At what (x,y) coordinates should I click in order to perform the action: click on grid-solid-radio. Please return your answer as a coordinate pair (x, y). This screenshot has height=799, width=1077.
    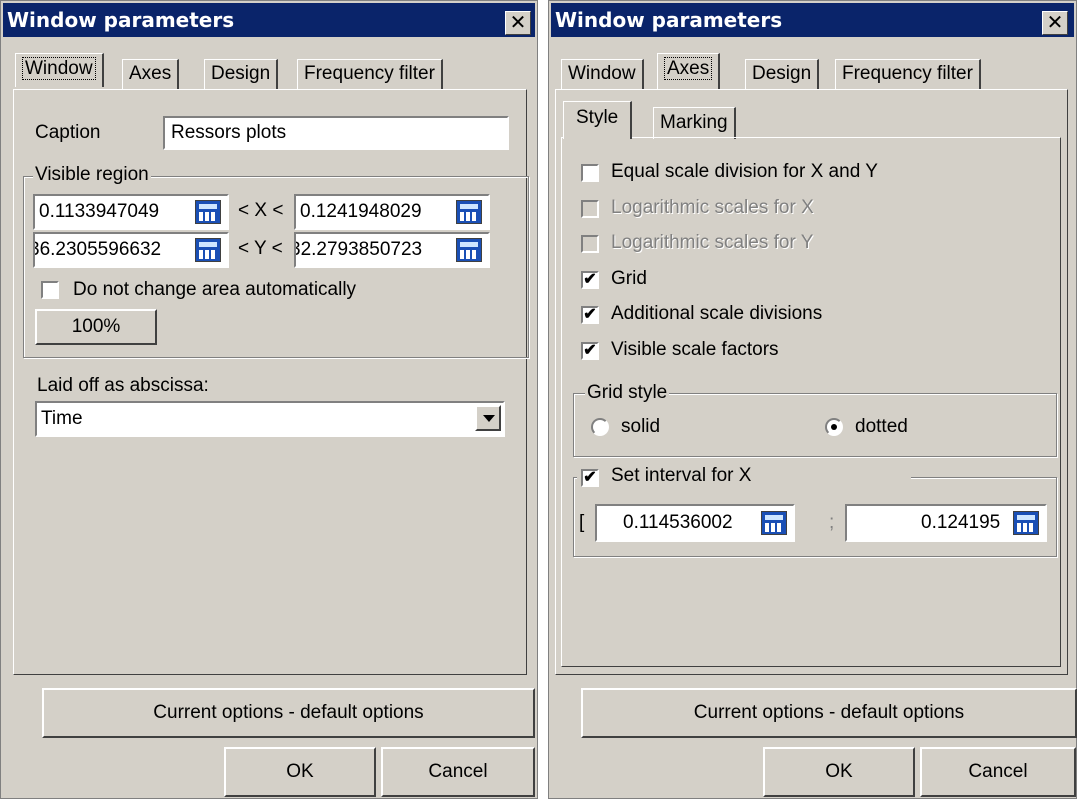
    Looking at the image, I should click on (600, 427).